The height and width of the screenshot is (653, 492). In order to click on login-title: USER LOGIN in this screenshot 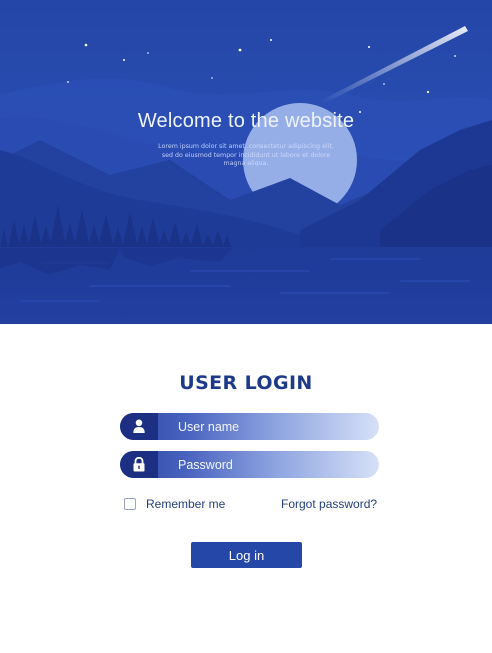, I will do `click(246, 383)`.